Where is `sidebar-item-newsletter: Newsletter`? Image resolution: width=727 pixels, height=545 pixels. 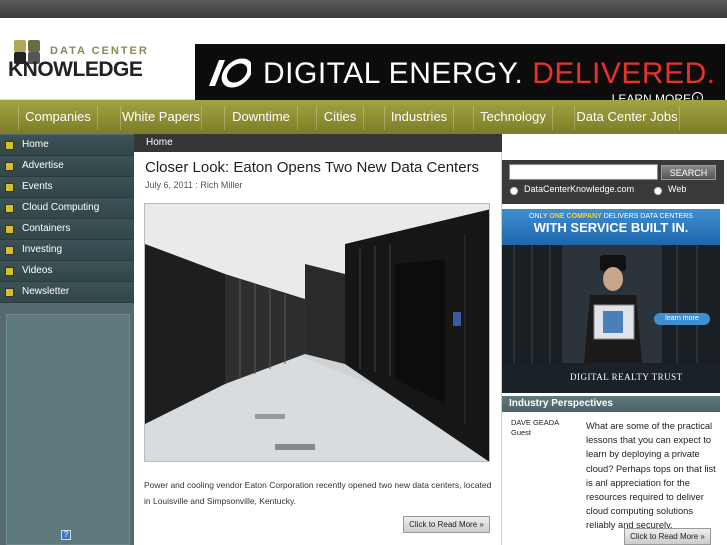
sidebar-item-newsletter: Newsletter is located at coordinates (67, 292).